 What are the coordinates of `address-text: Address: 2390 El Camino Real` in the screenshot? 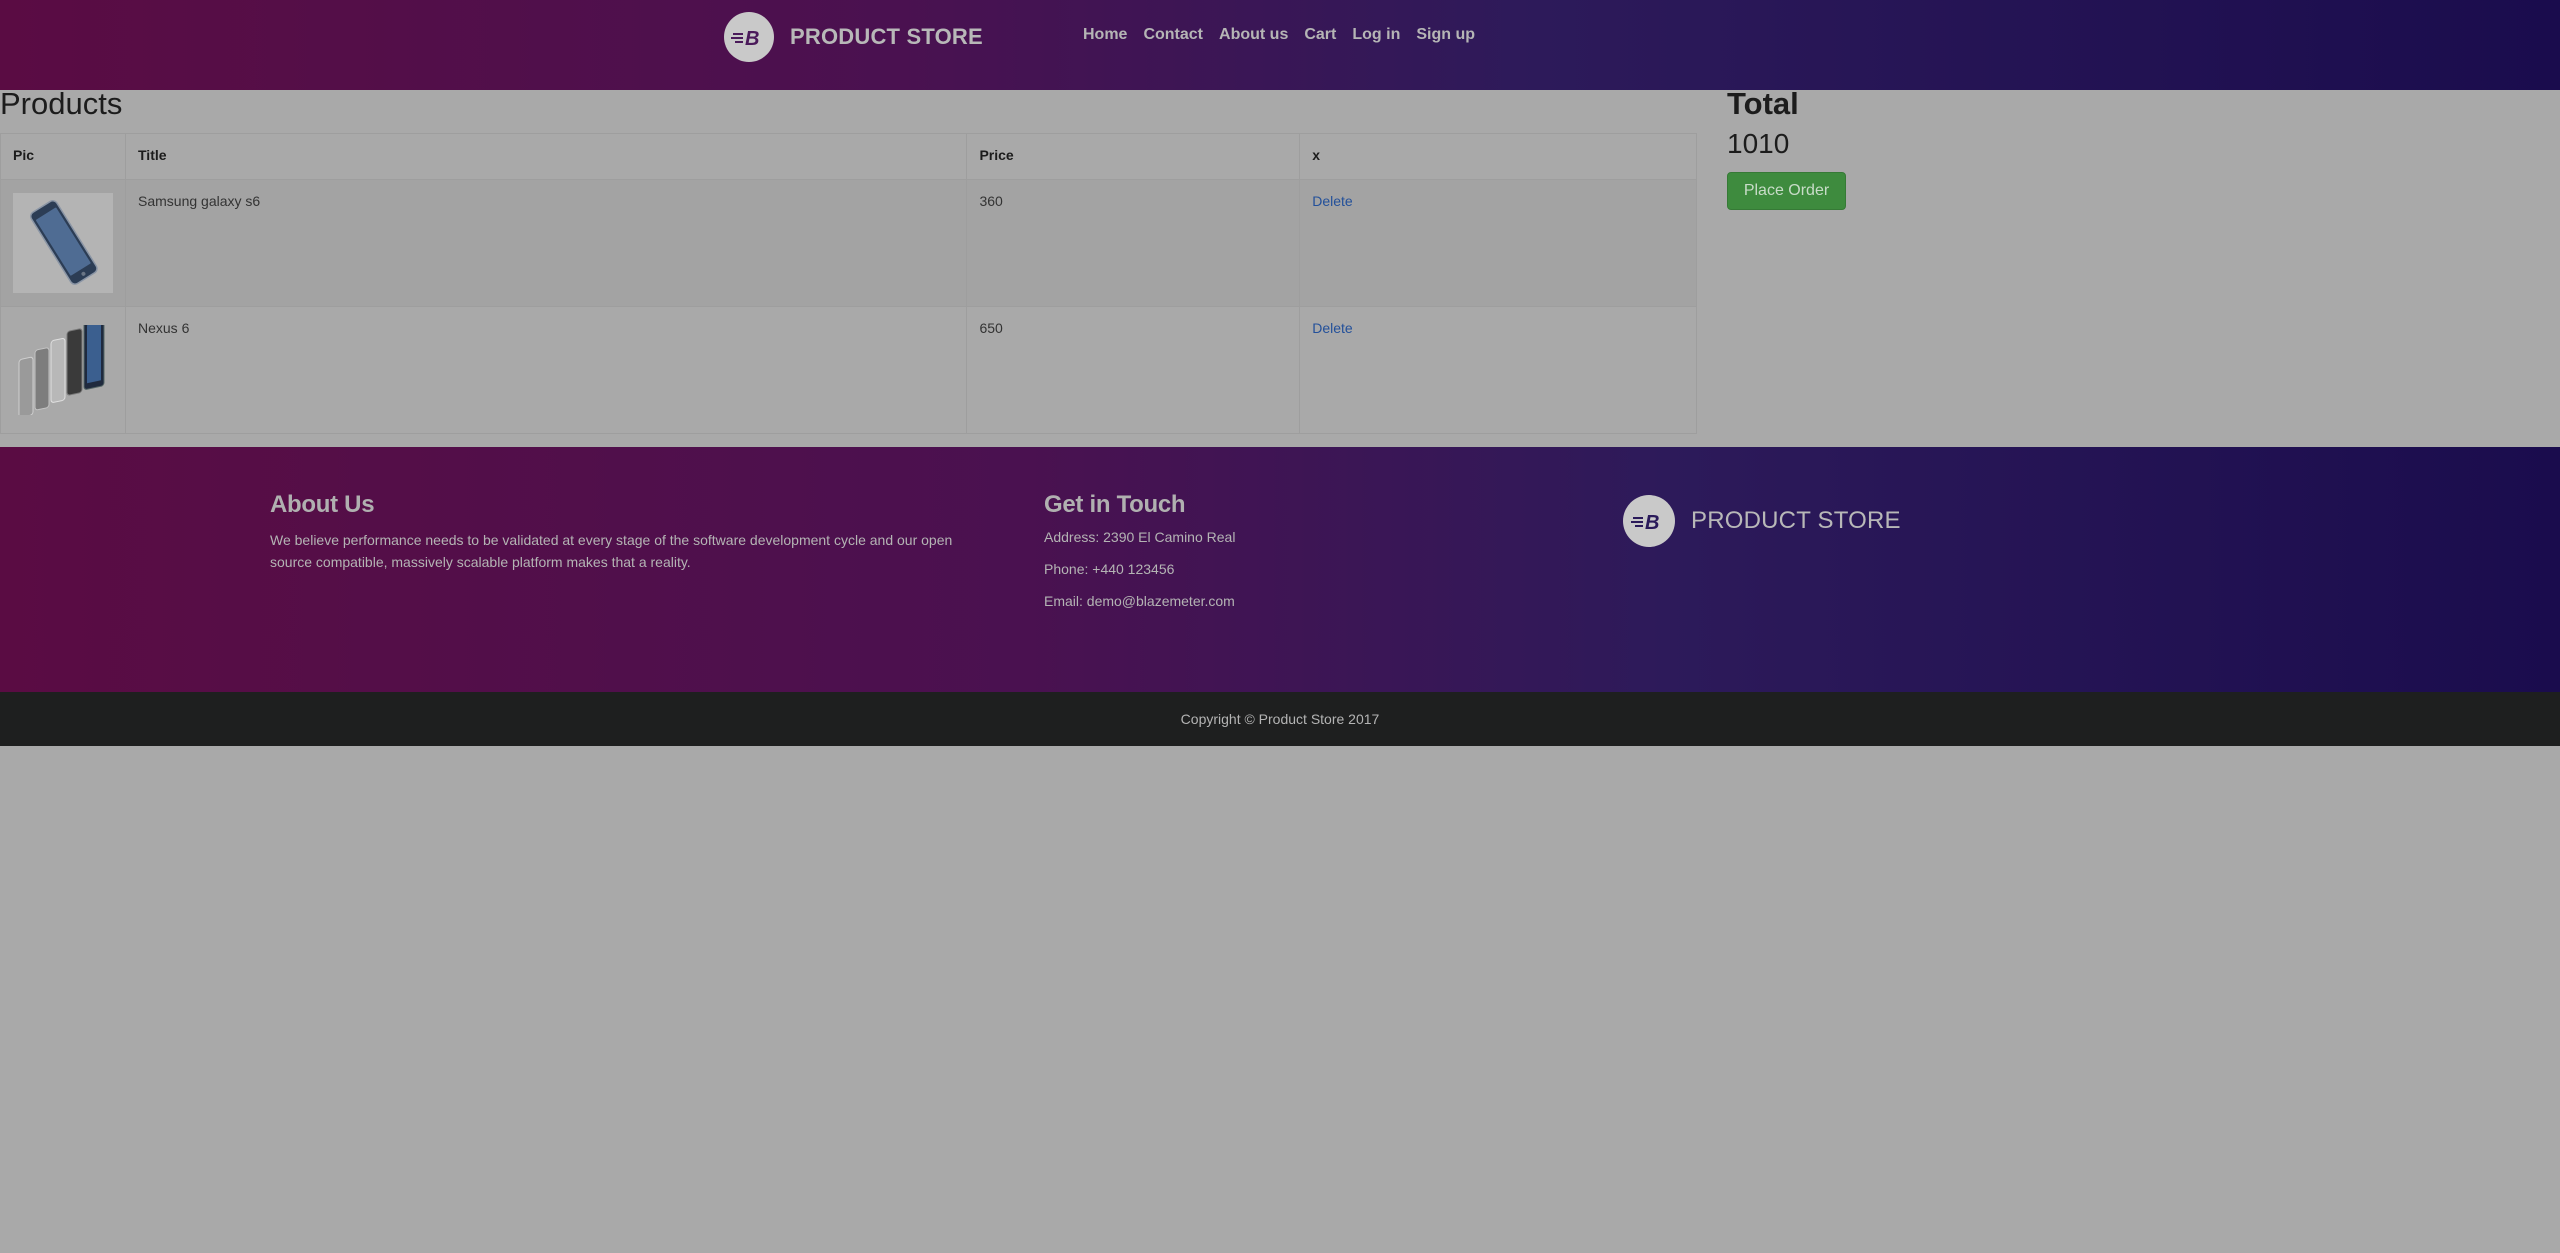 It's located at (1140, 537).